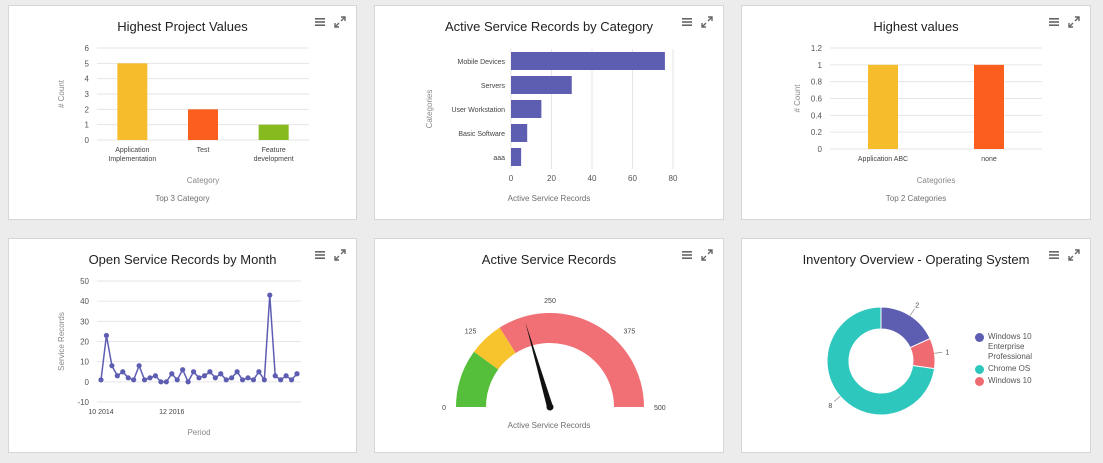 Image resolution: width=1103 pixels, height=463 pixels. Describe the element at coordinates (883, 159) in the screenshot. I see `x-tick-label: Application ABC` at that location.